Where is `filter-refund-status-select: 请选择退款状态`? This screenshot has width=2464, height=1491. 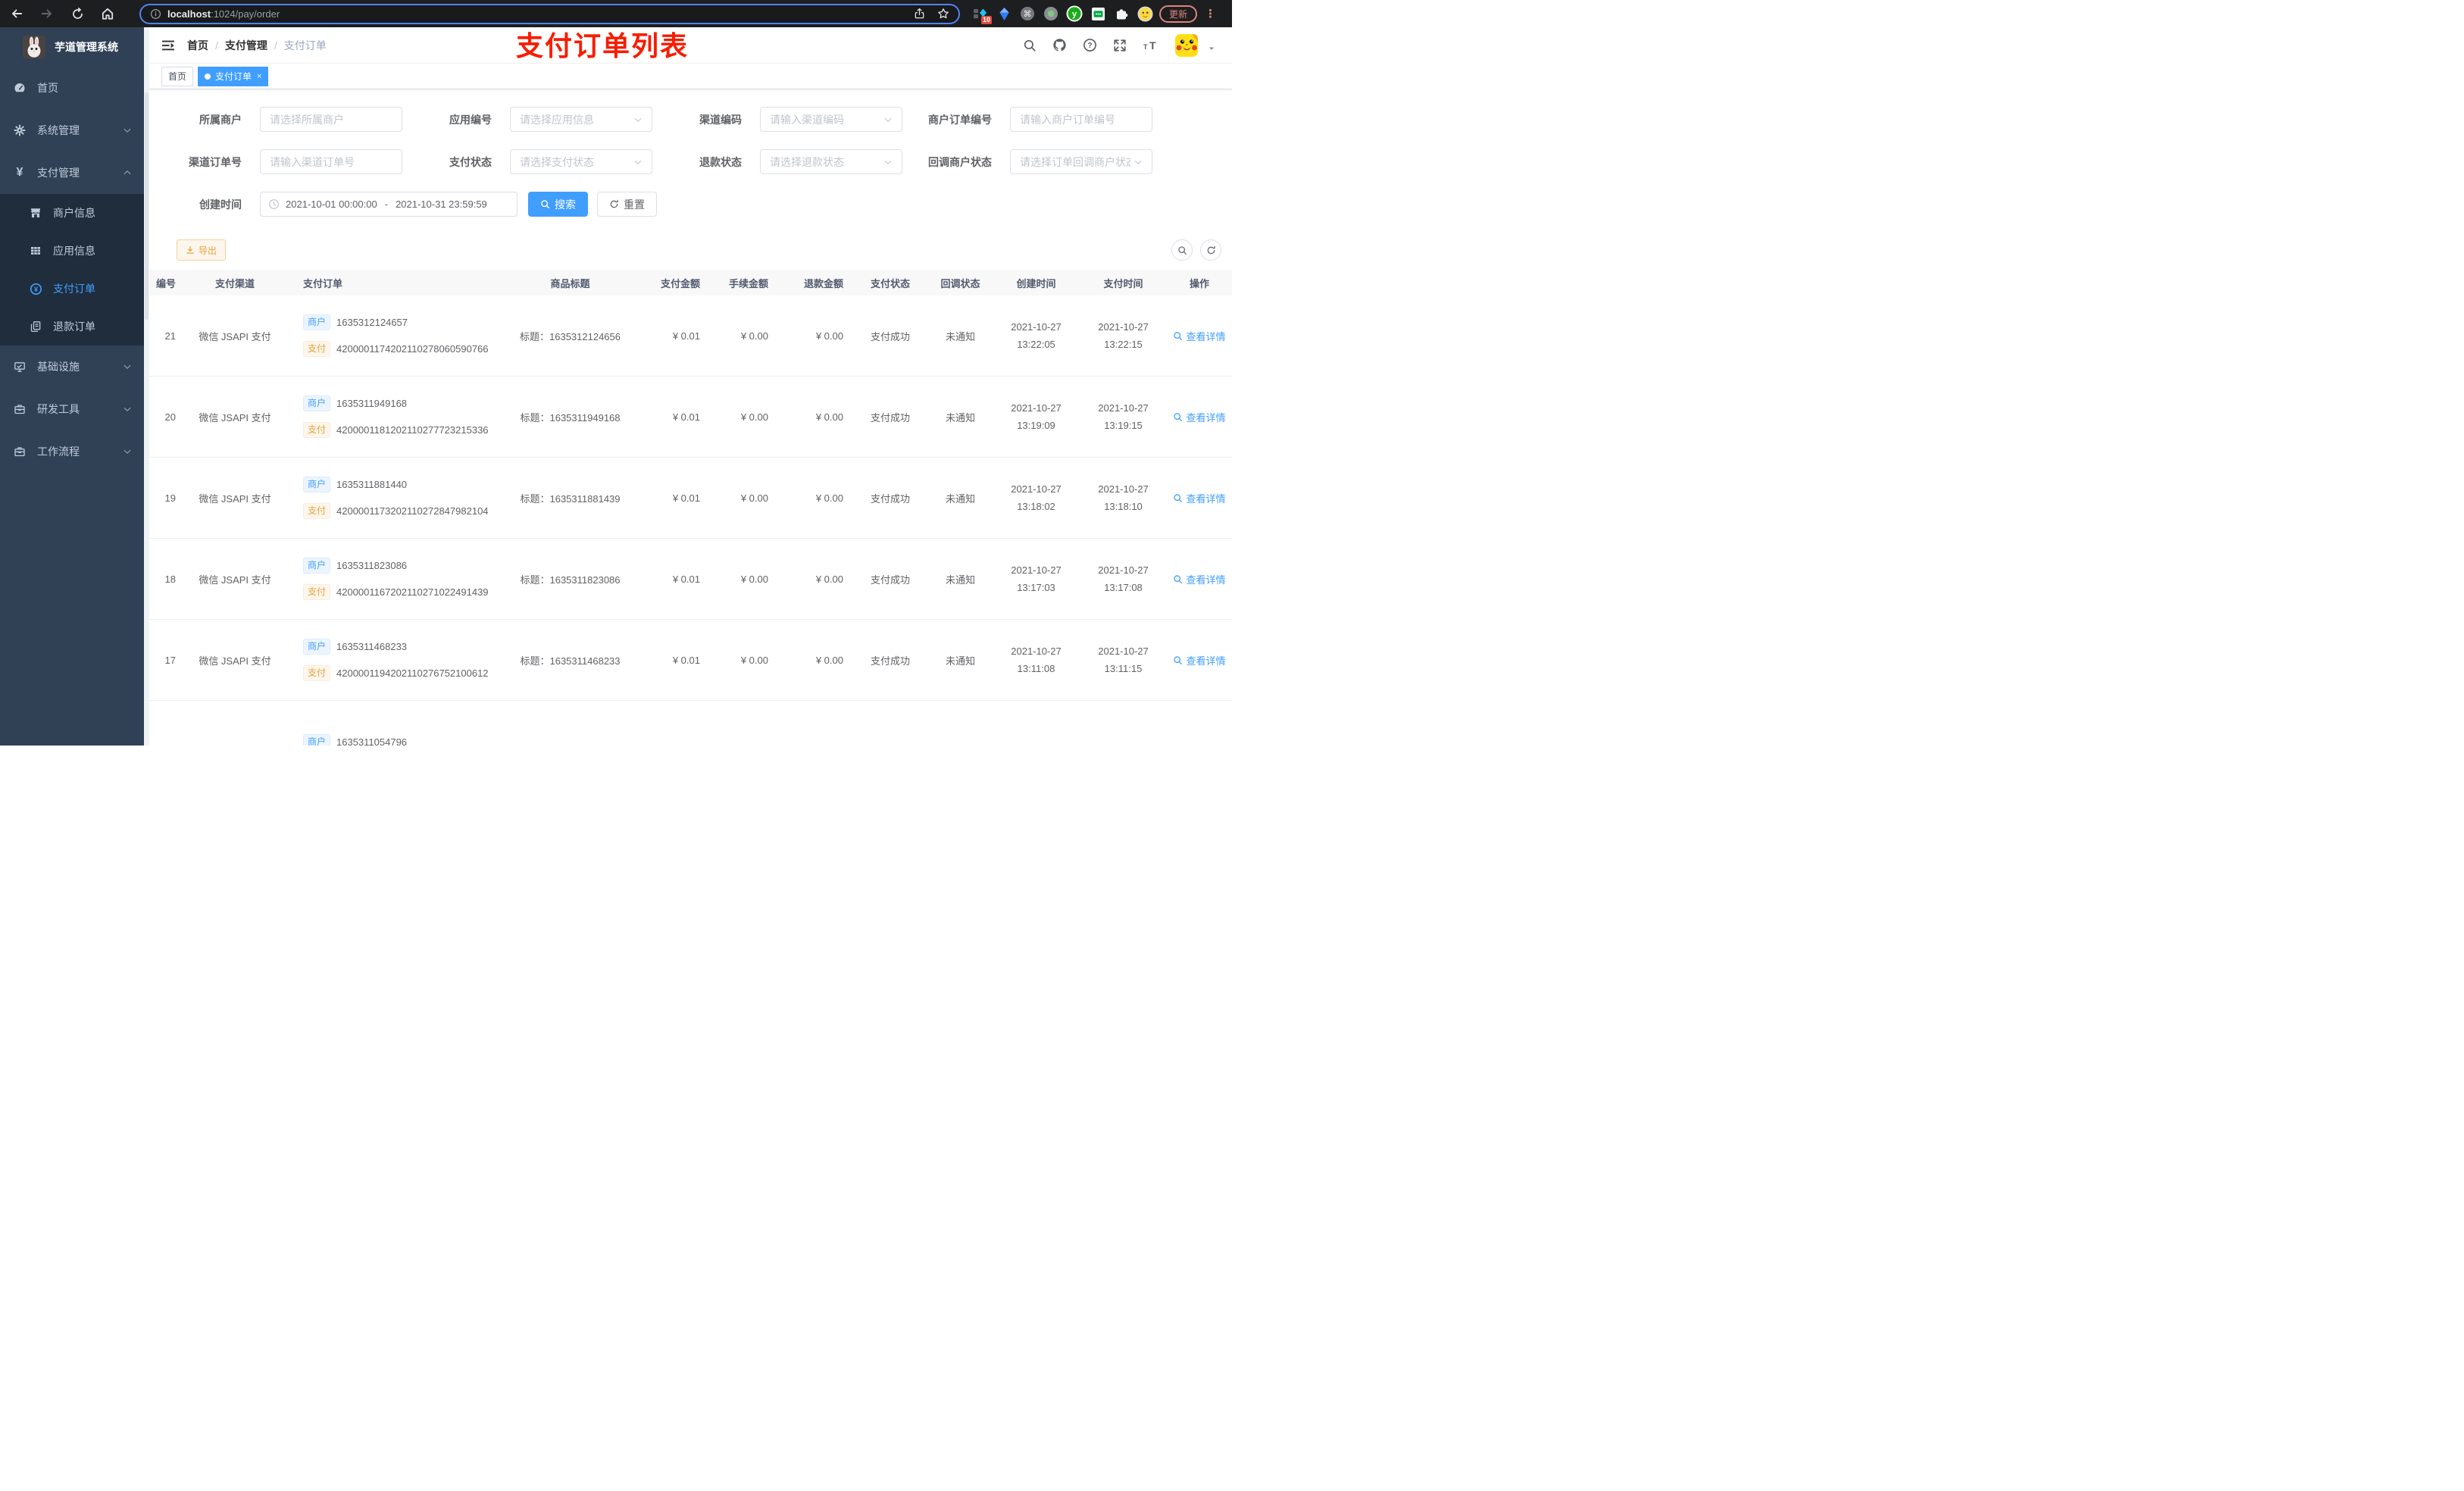
filter-refund-status-select: 请选择退款状态 is located at coordinates (831, 161).